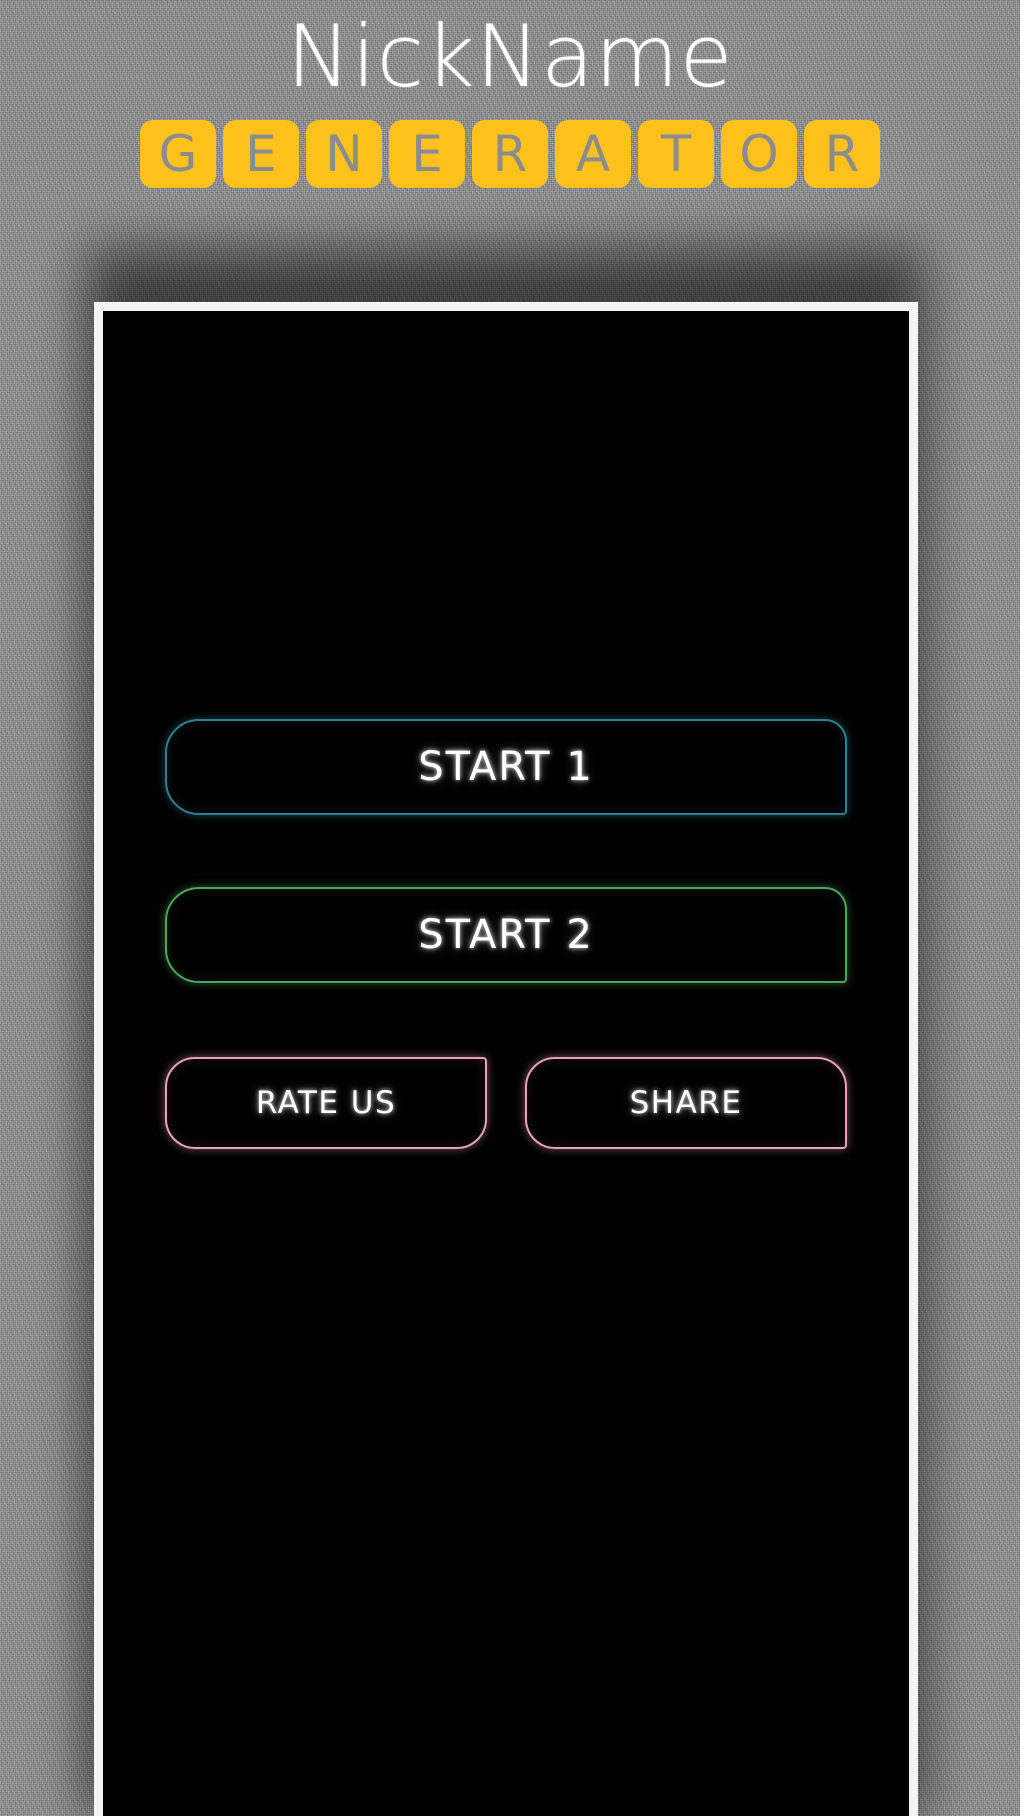 Image resolution: width=1020 pixels, height=1816 pixels. Describe the element at coordinates (326, 1103) in the screenshot. I see `rate-us-button: RATE US` at that location.